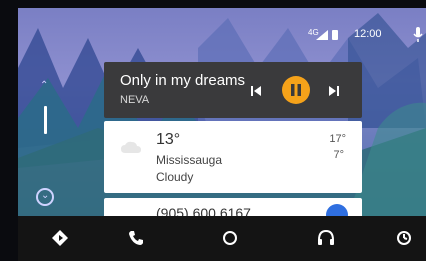  What do you see at coordinates (168, 139) in the screenshot?
I see `temperature: 13°` at bounding box center [168, 139].